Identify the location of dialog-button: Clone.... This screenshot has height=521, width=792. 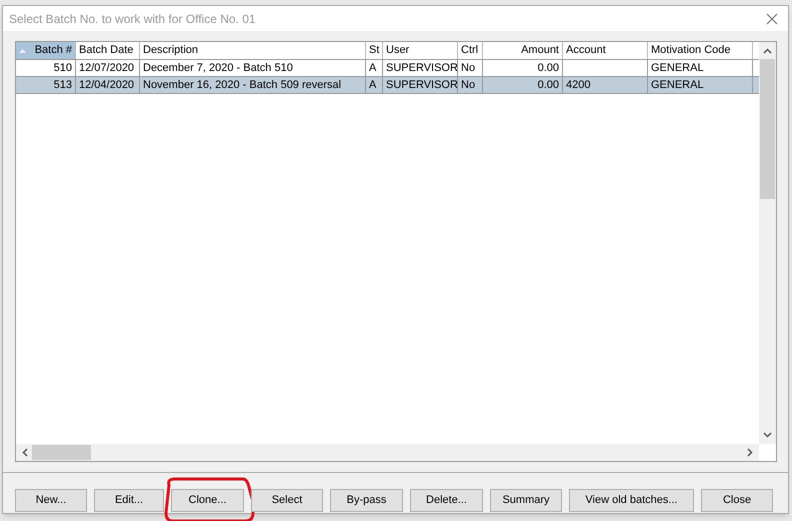
(207, 500).